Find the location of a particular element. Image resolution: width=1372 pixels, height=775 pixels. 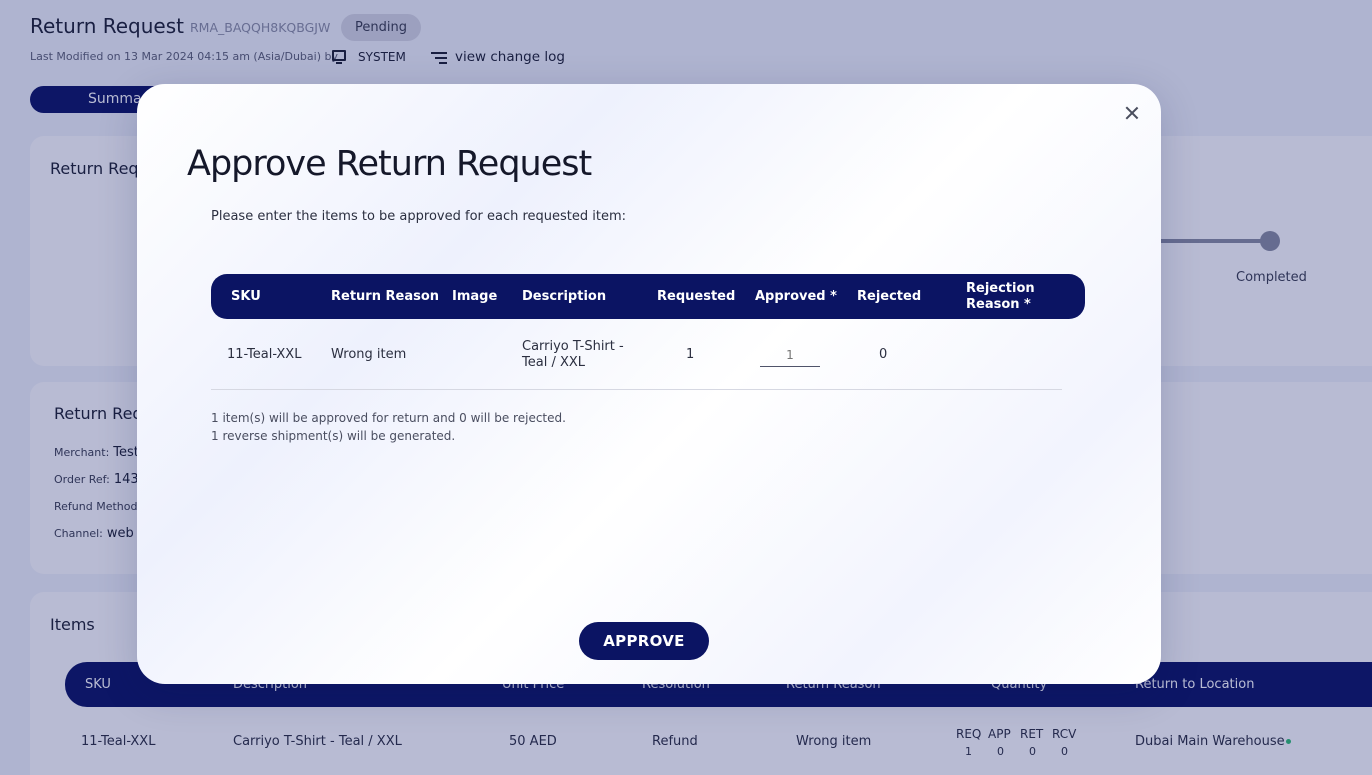

header-return-reason: Return Reason is located at coordinates (385, 296).